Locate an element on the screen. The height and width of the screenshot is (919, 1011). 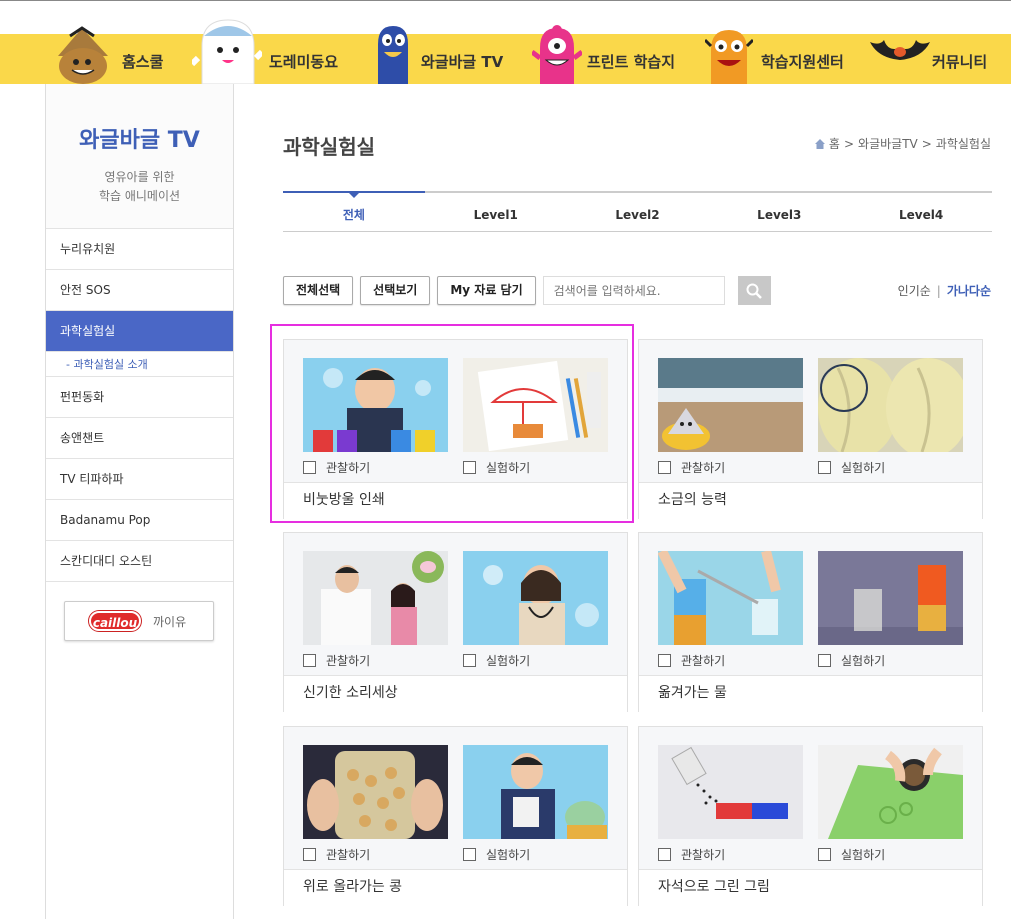
breadcrumb-waglebagle: 와글바글TV is located at coordinates (888, 143).